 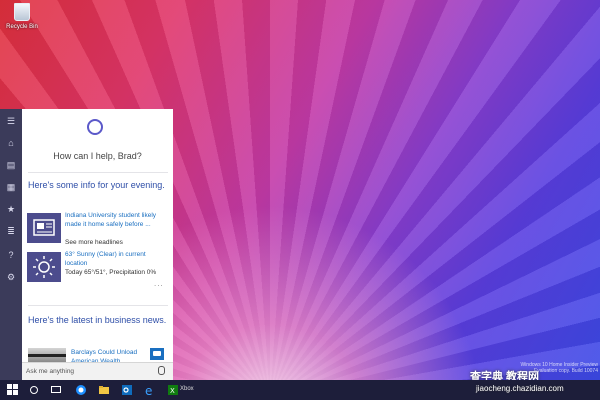 I want to click on cortana-logo-icon, so click(x=95, y=127).